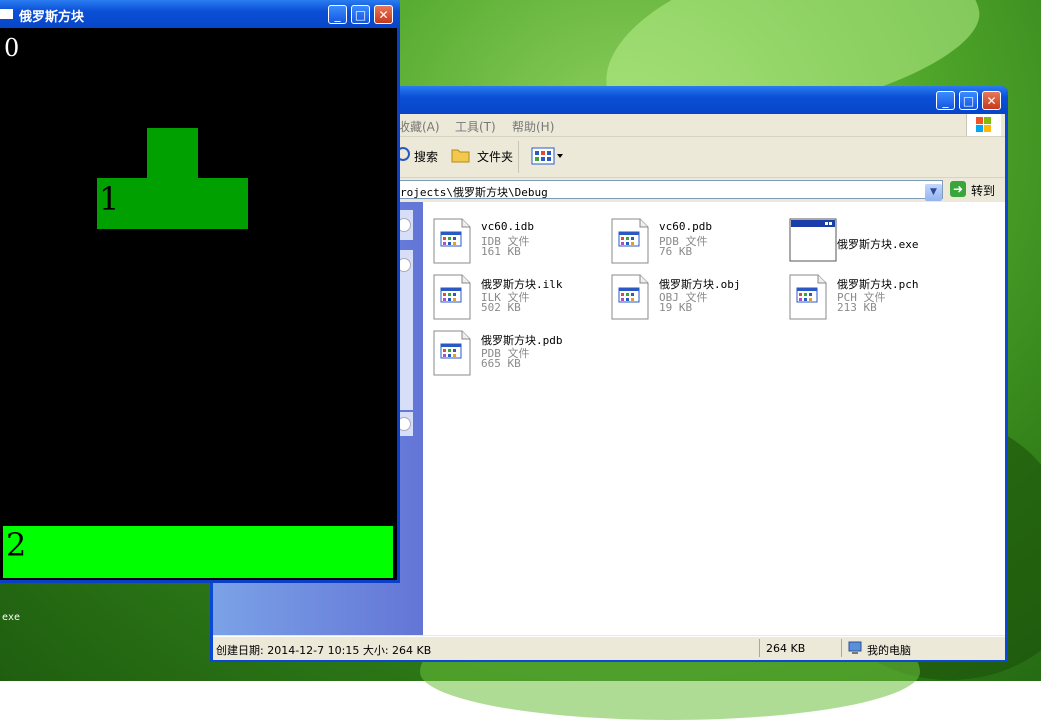 The width and height of the screenshot is (1041, 720). I want to click on menu-tools: 工具(T), so click(475, 126).